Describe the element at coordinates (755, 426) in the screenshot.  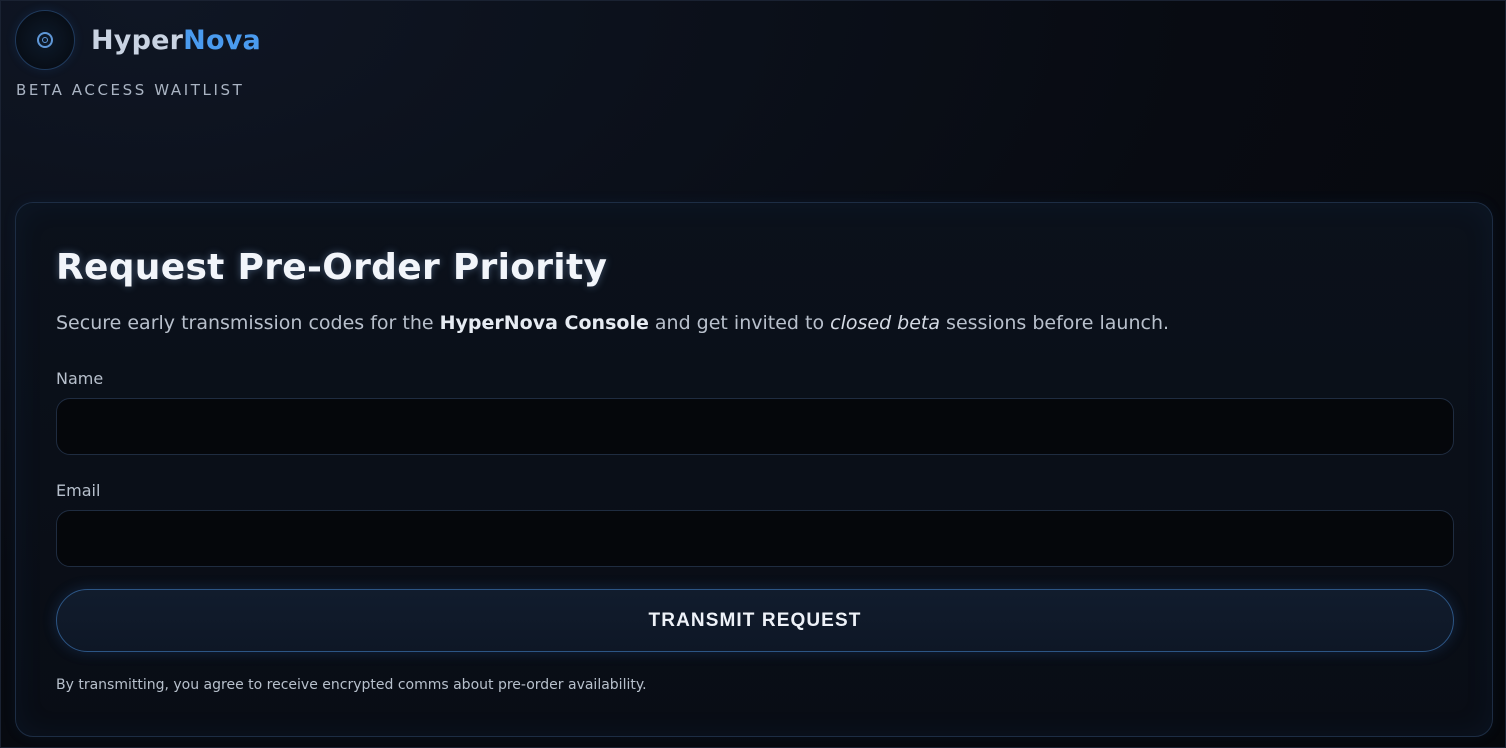
I see `name-input` at that location.